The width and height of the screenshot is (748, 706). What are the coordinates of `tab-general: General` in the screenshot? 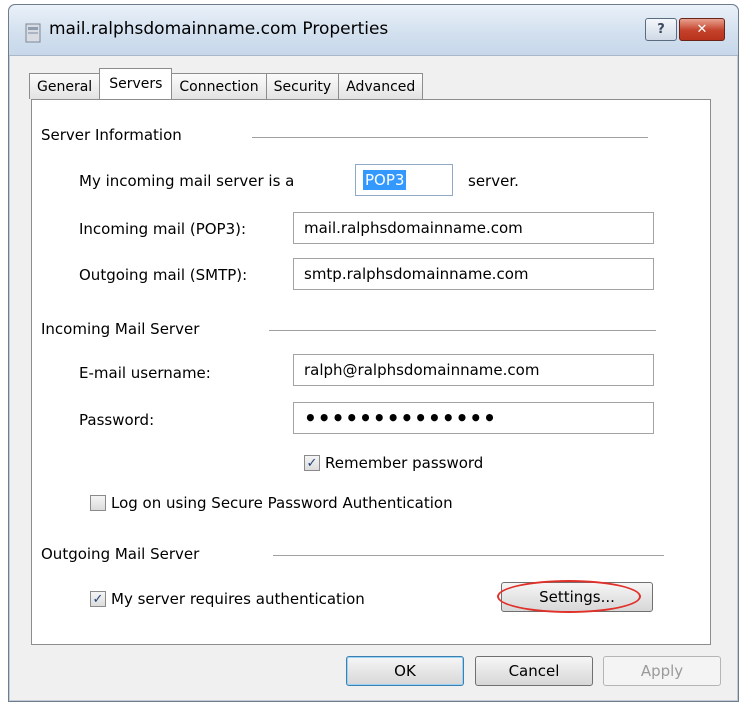 It's located at (65, 86).